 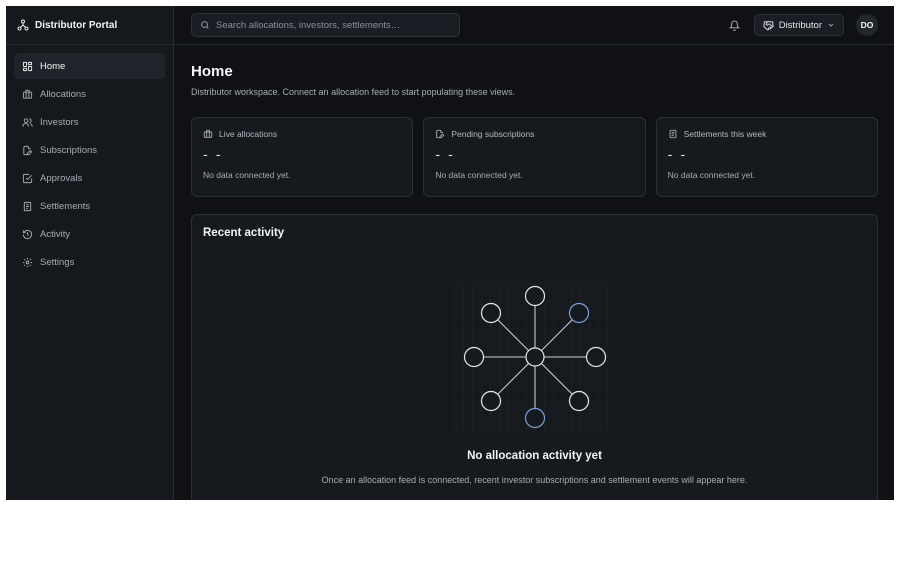 I want to click on sidebar-item-settlements: Settlements, so click(x=89, y=206).